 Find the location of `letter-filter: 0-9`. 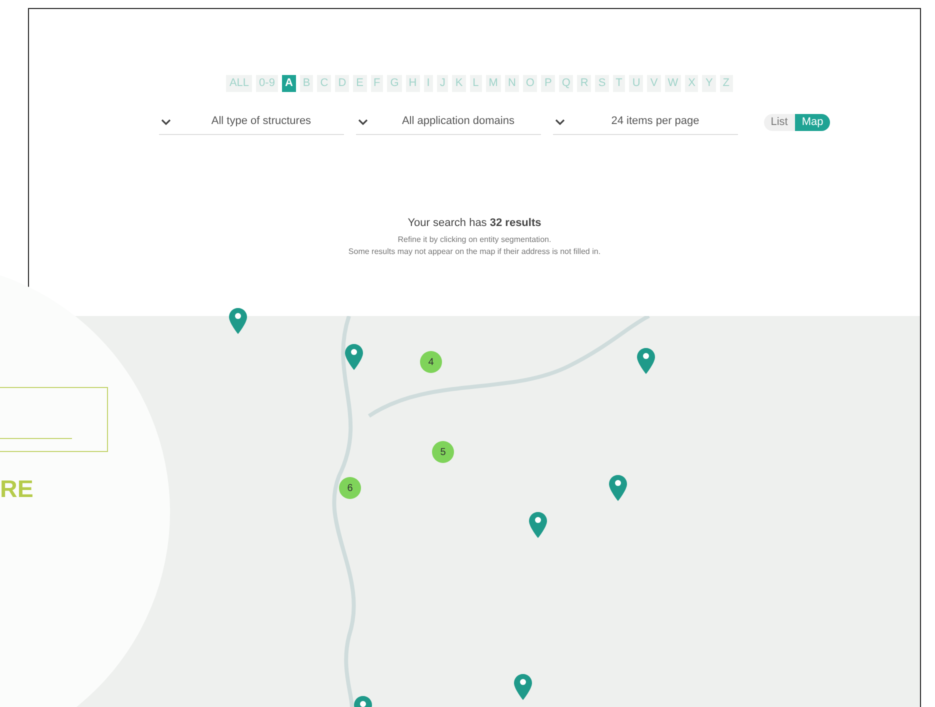

letter-filter: 0-9 is located at coordinates (267, 83).